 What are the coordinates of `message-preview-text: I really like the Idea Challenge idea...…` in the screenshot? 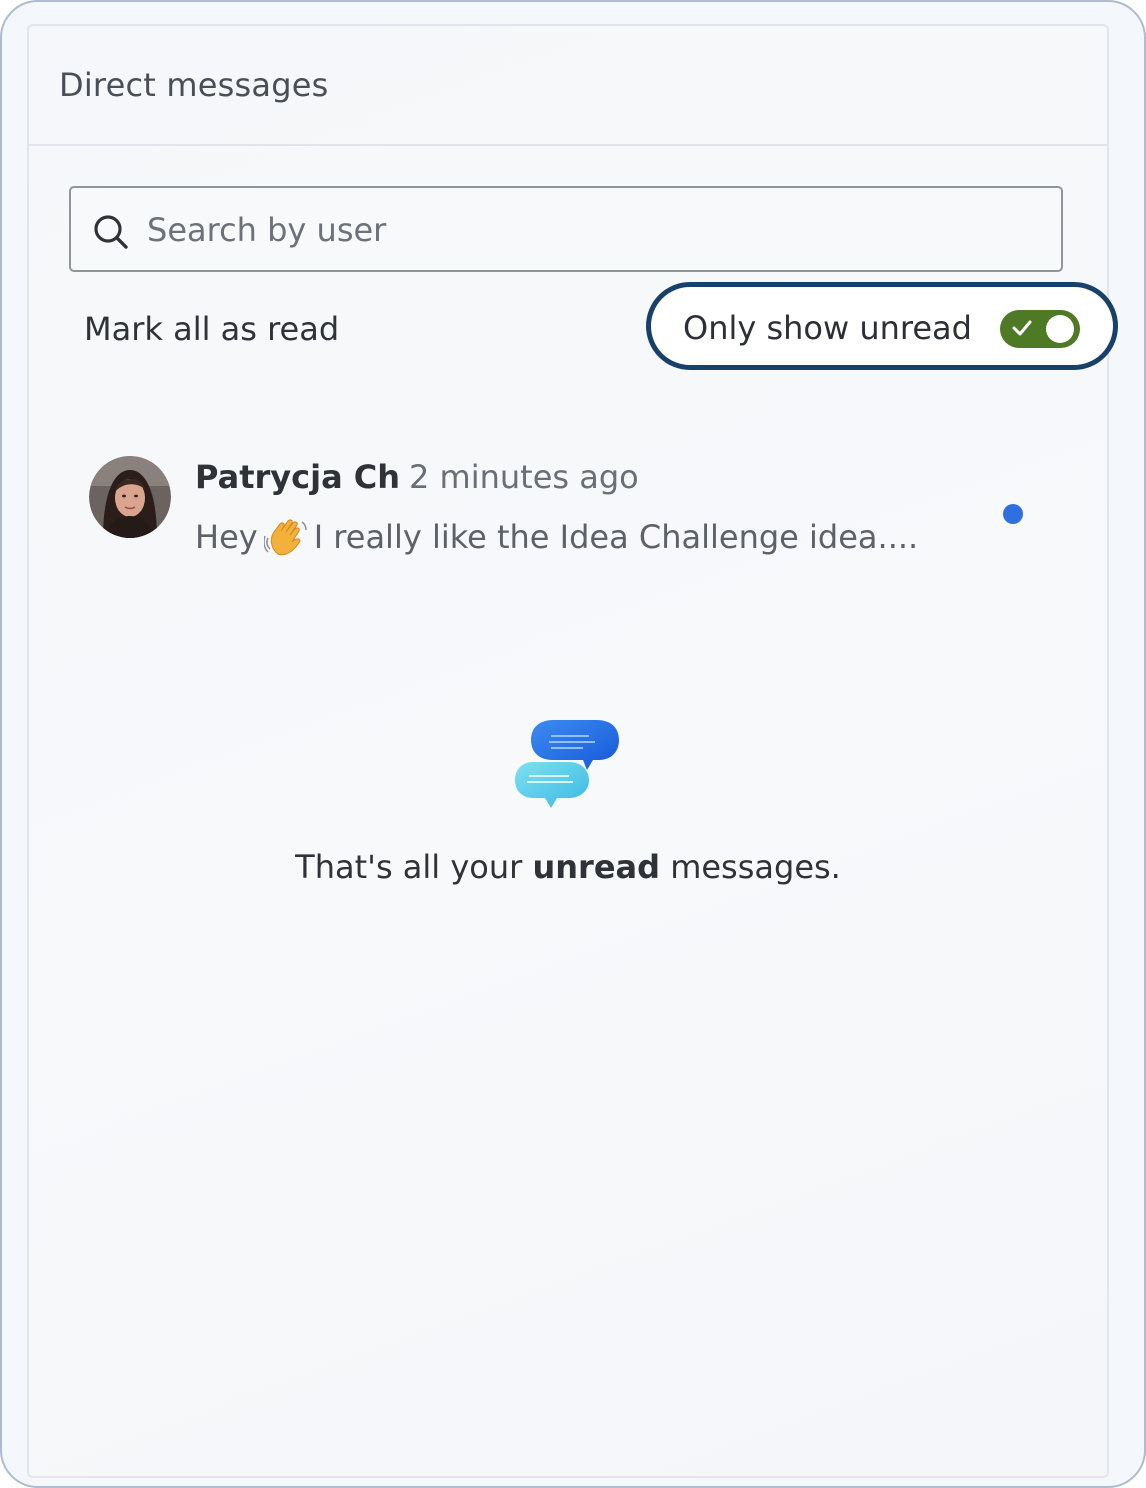 It's located at (616, 537).